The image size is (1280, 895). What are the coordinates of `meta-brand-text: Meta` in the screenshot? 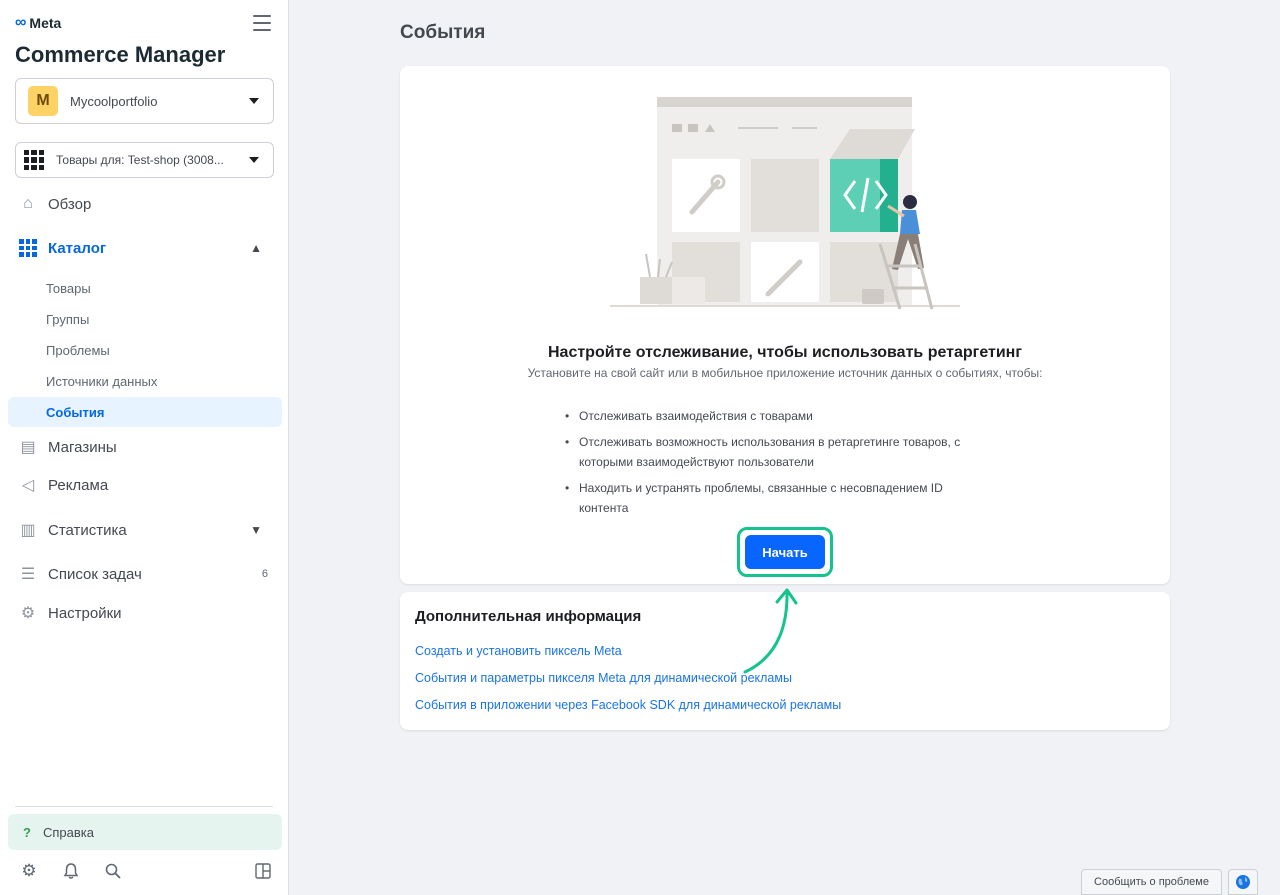 It's located at (45, 23).